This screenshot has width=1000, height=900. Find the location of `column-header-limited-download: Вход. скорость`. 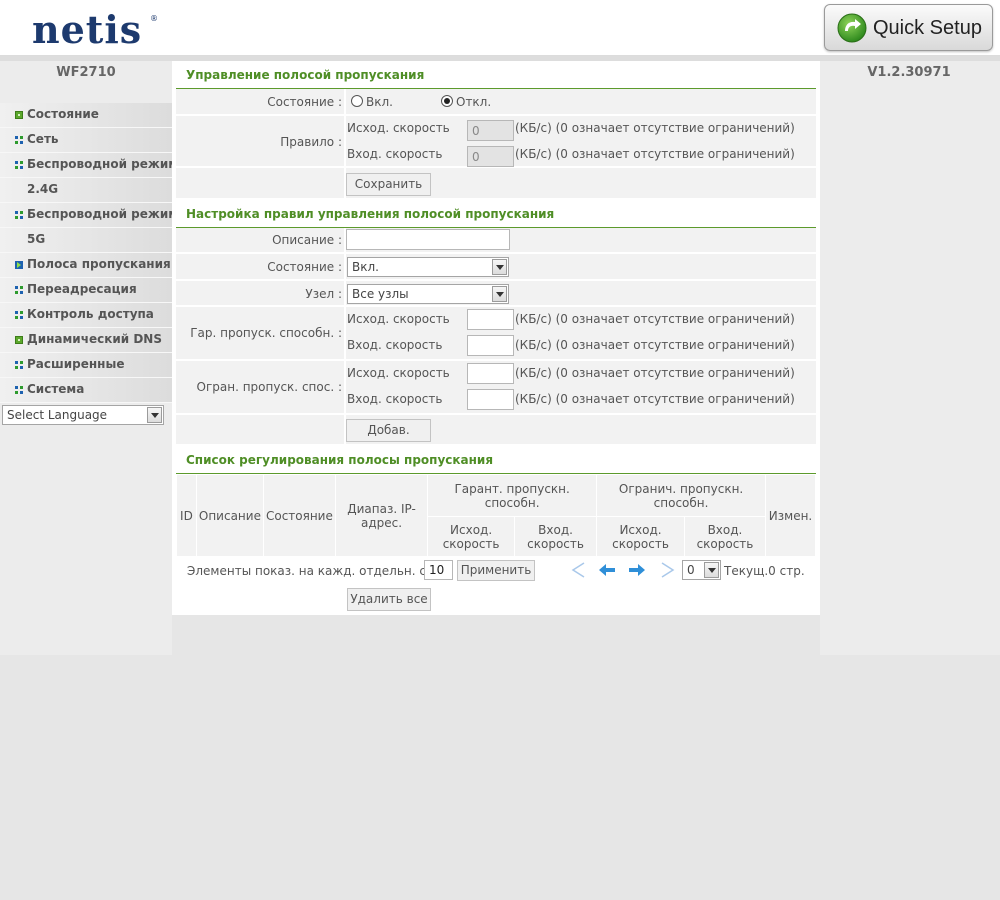

column-header-limited-download: Вход. скорость is located at coordinates (725, 536).